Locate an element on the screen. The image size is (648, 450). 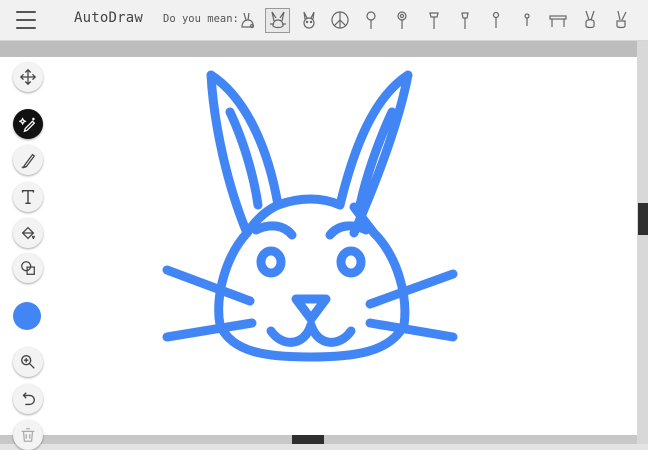
rabbit-nose is located at coordinates (311, 309).